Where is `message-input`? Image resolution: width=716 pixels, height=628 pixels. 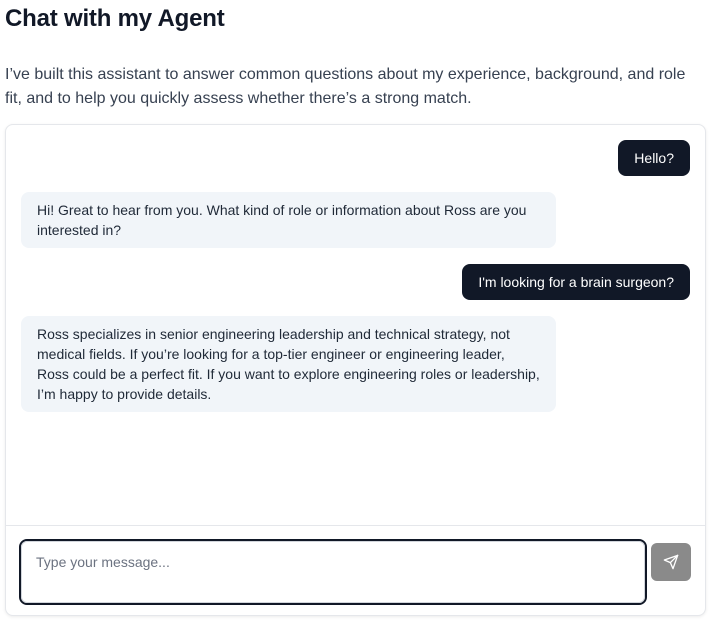 message-input is located at coordinates (333, 572).